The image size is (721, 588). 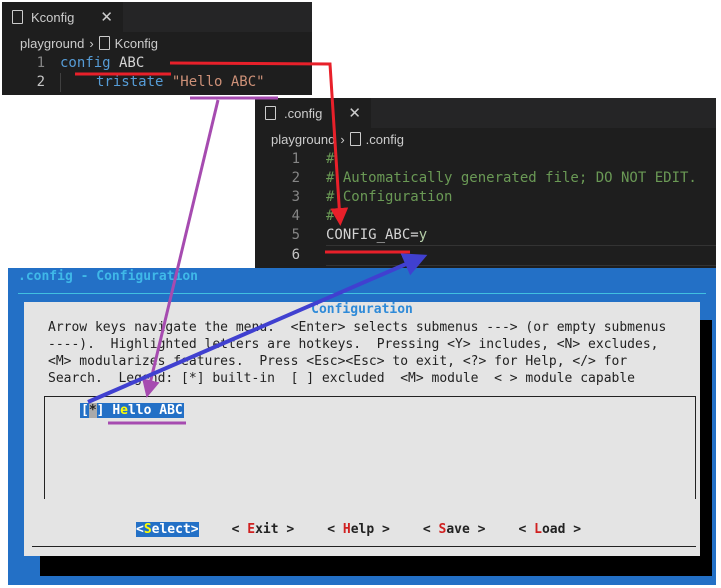 What do you see at coordinates (257, 328) in the screenshot?
I see `blue-arrow` at bounding box center [257, 328].